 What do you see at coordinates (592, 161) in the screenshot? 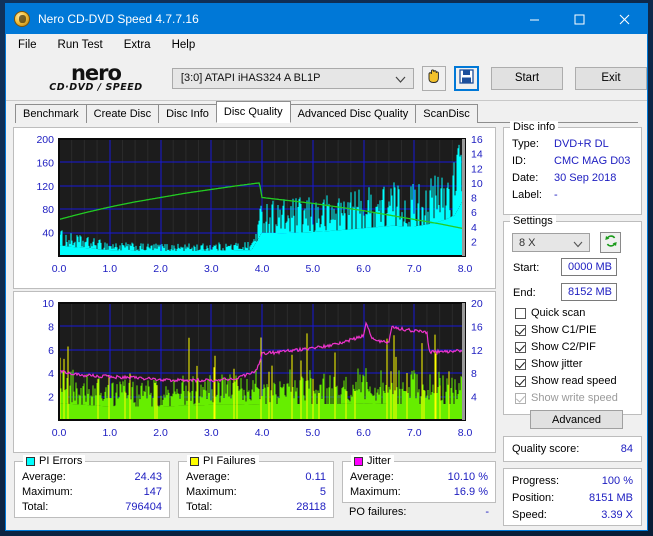
I see `row-value: CMC MAG D03` at bounding box center [592, 161].